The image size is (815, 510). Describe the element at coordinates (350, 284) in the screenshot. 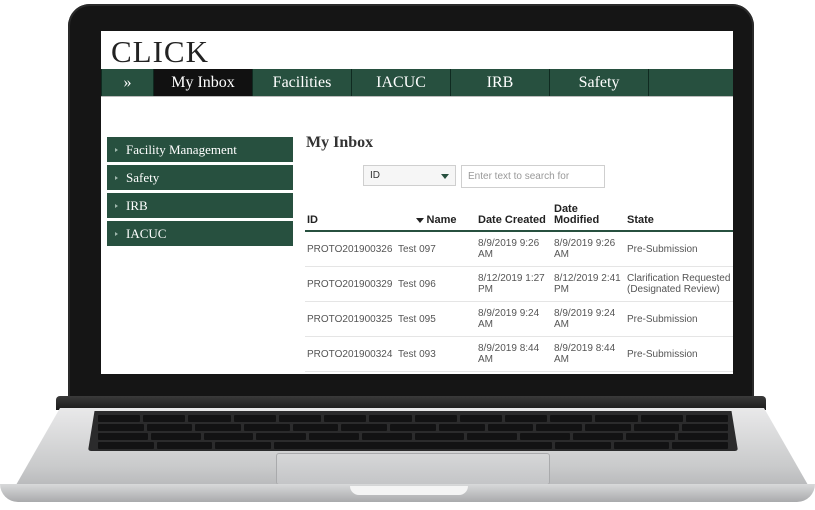

I see `cell-id: PROTO201900329` at that location.